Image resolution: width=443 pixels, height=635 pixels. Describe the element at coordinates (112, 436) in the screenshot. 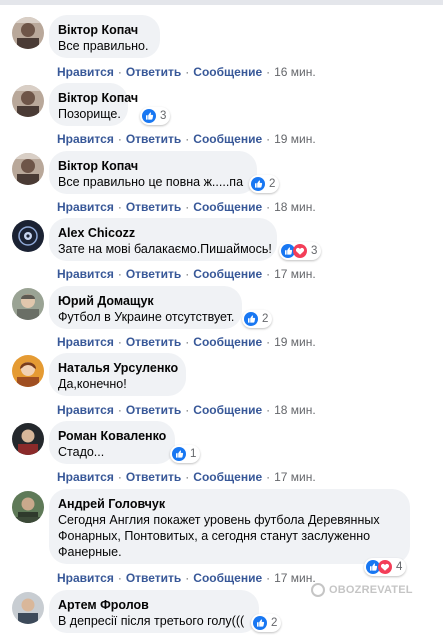

I see `comment-author: Роман Коваленко` at that location.